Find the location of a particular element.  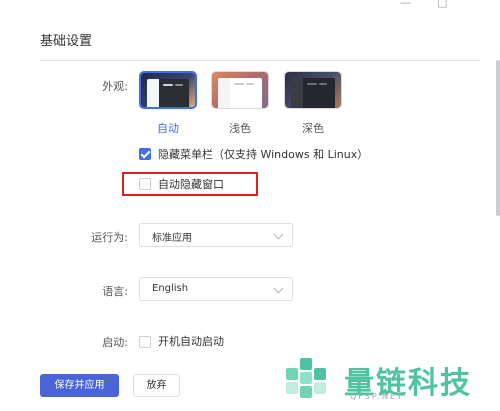

theme-auto-thumbnail is located at coordinates (168, 90).